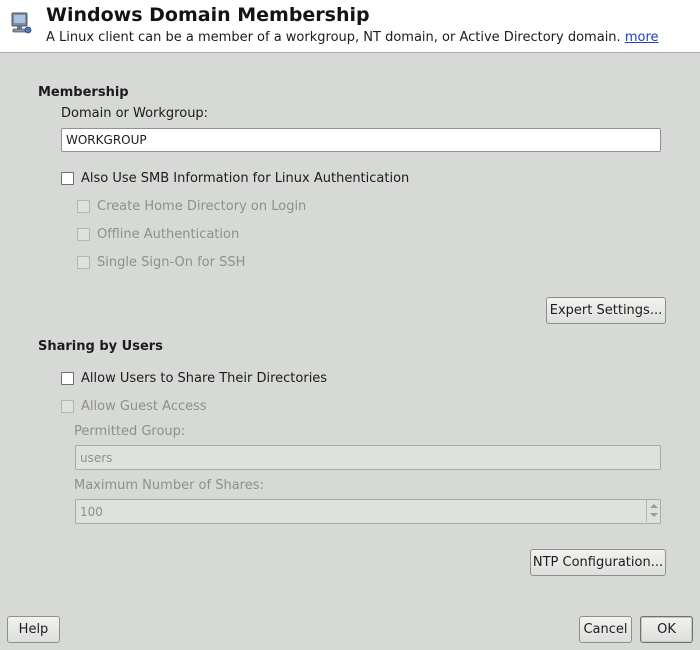 This screenshot has height=650, width=700. I want to click on offline-auth-label: Offline Authentication, so click(168, 234).